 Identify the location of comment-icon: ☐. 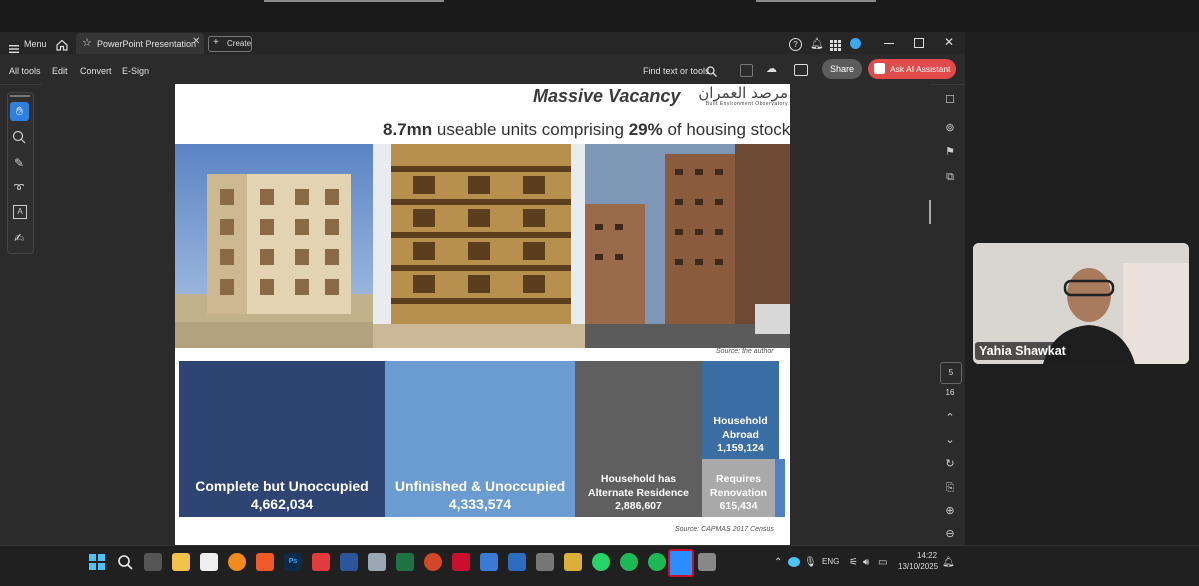
(950, 100).